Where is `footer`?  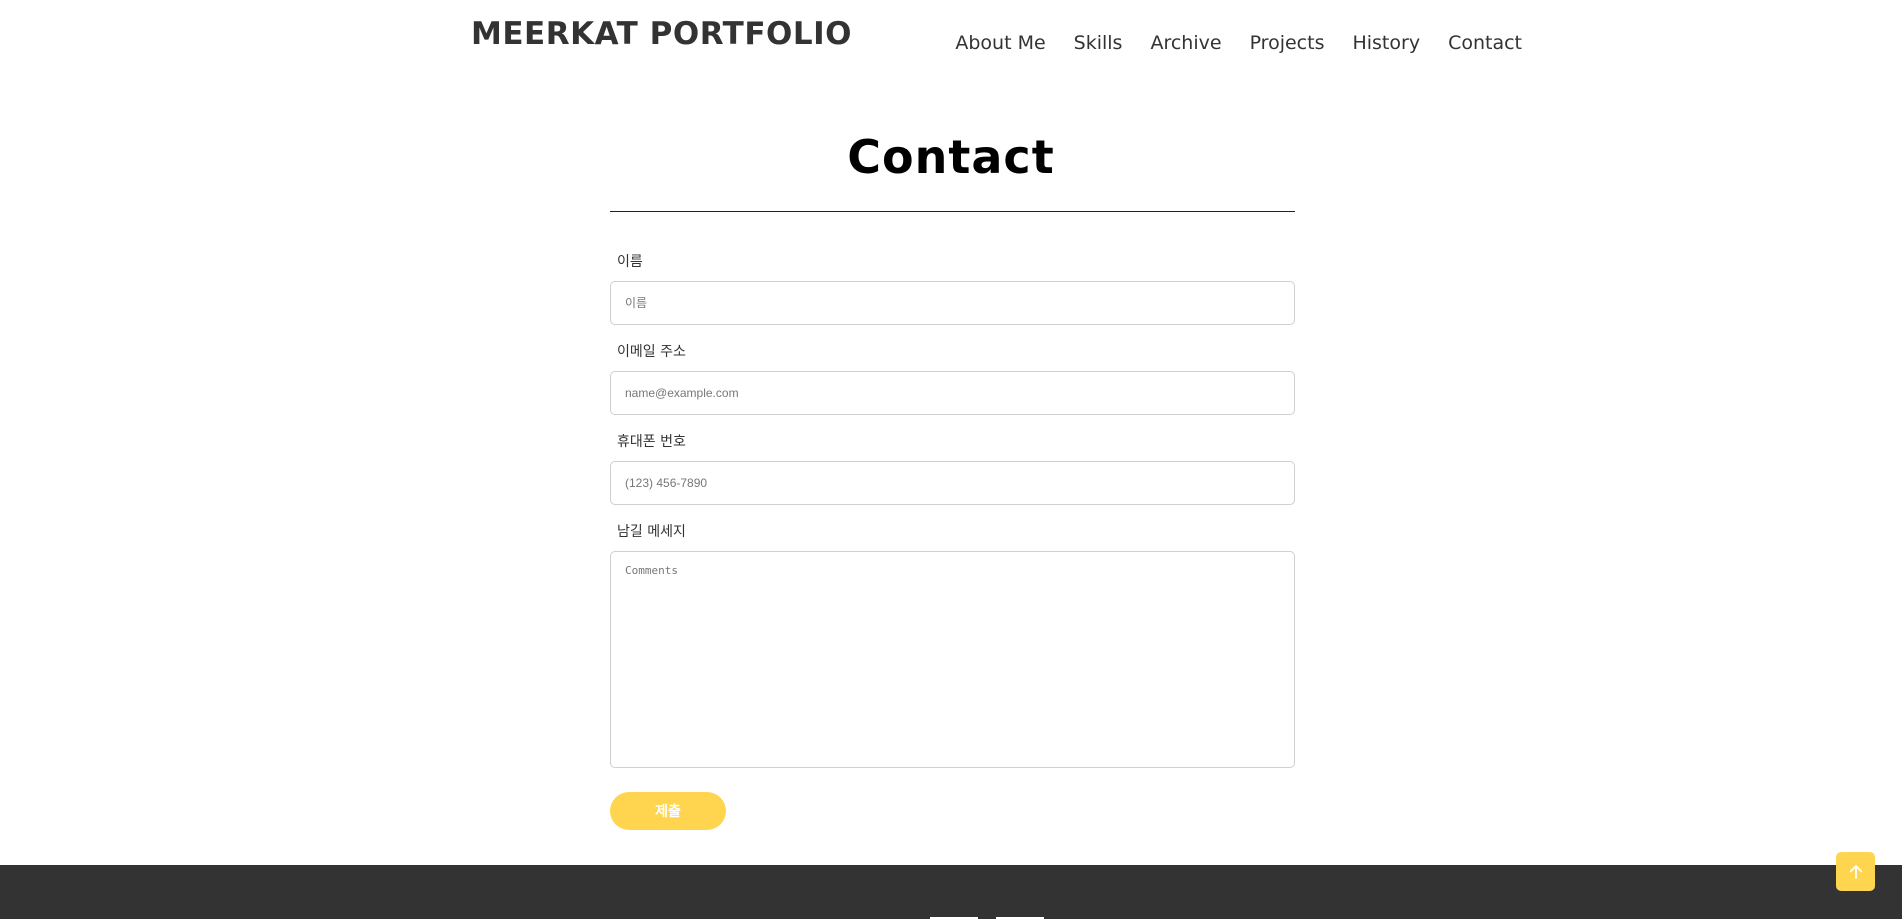 footer is located at coordinates (951, 892).